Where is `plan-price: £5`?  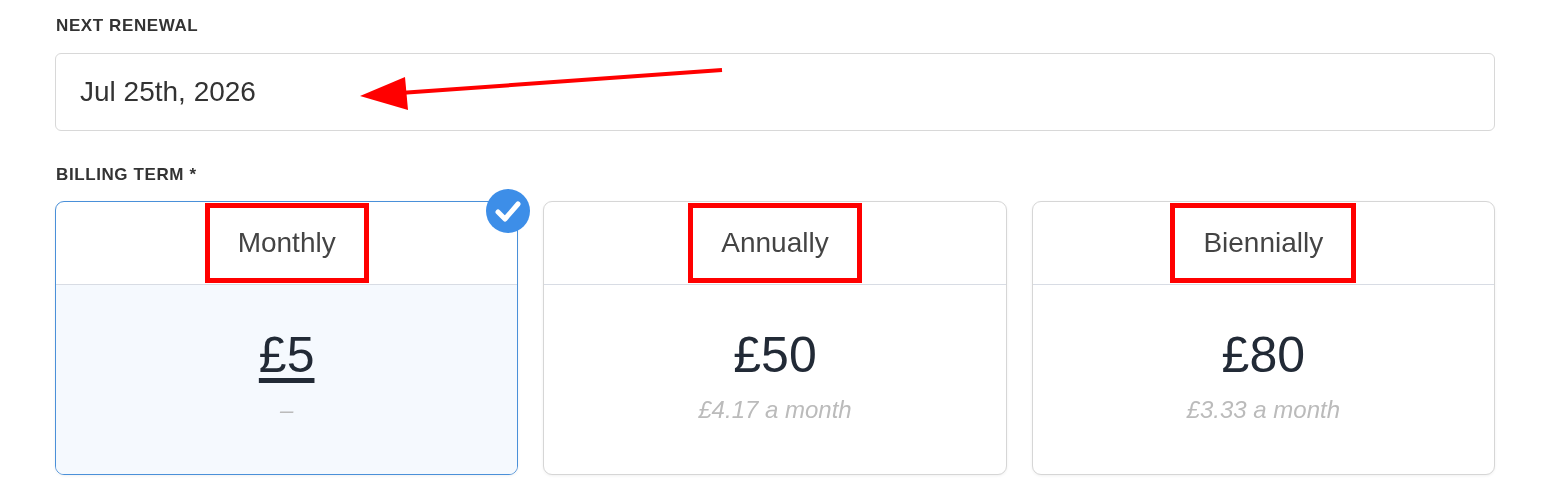
plan-price: £5 is located at coordinates (286, 354).